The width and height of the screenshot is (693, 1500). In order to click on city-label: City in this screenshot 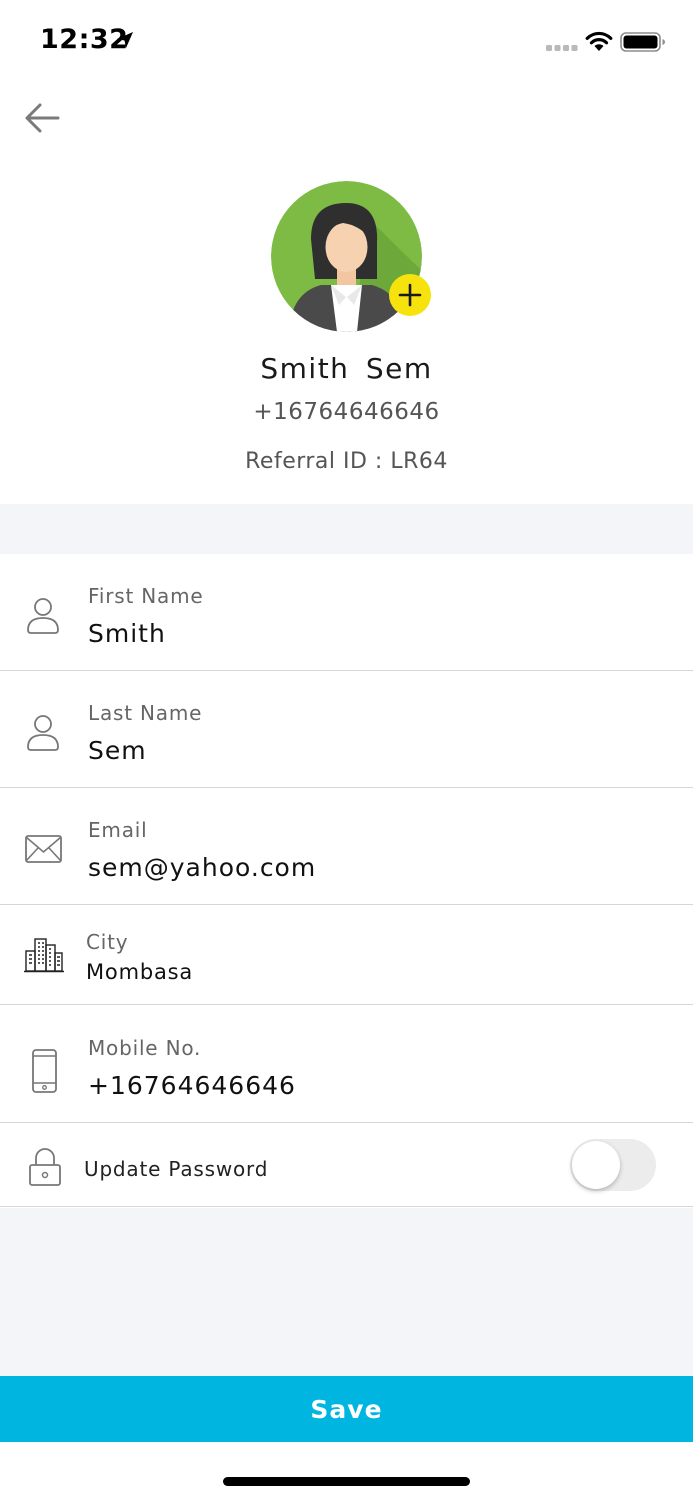, I will do `click(107, 942)`.